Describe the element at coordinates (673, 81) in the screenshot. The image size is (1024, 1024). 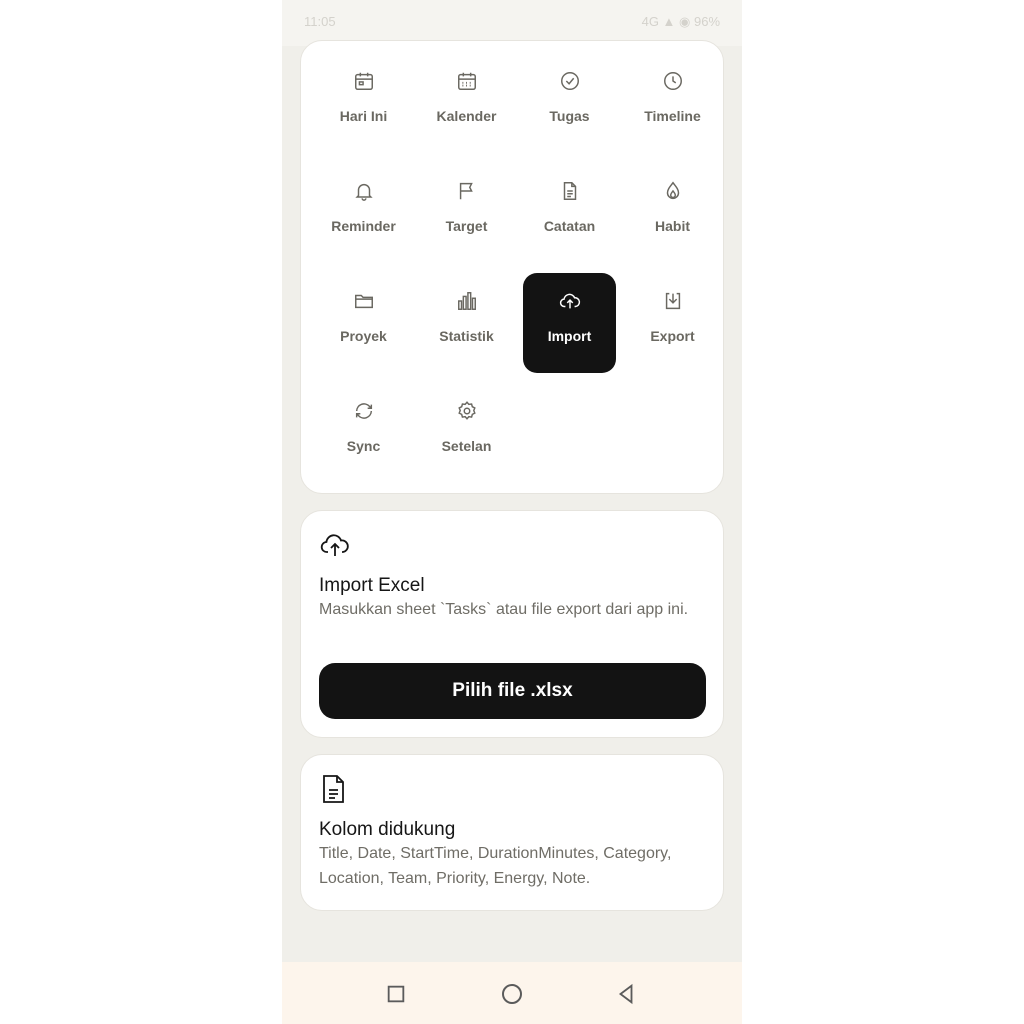
I see `clock-icon` at that location.